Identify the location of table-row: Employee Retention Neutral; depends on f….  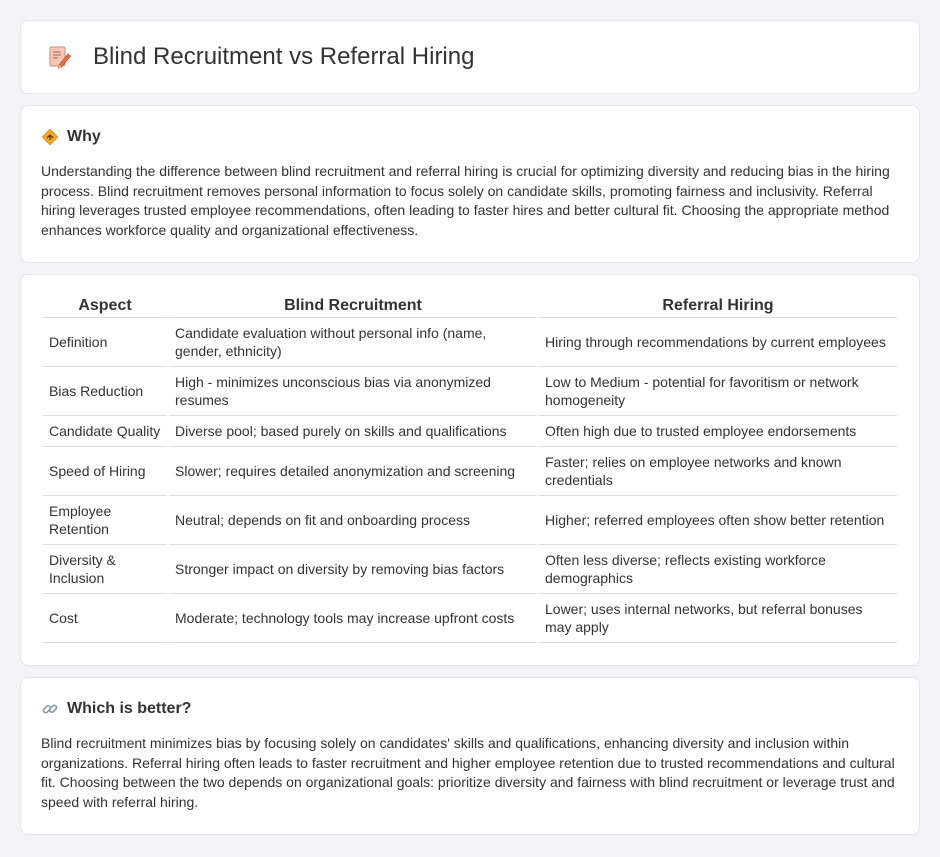
(470, 520).